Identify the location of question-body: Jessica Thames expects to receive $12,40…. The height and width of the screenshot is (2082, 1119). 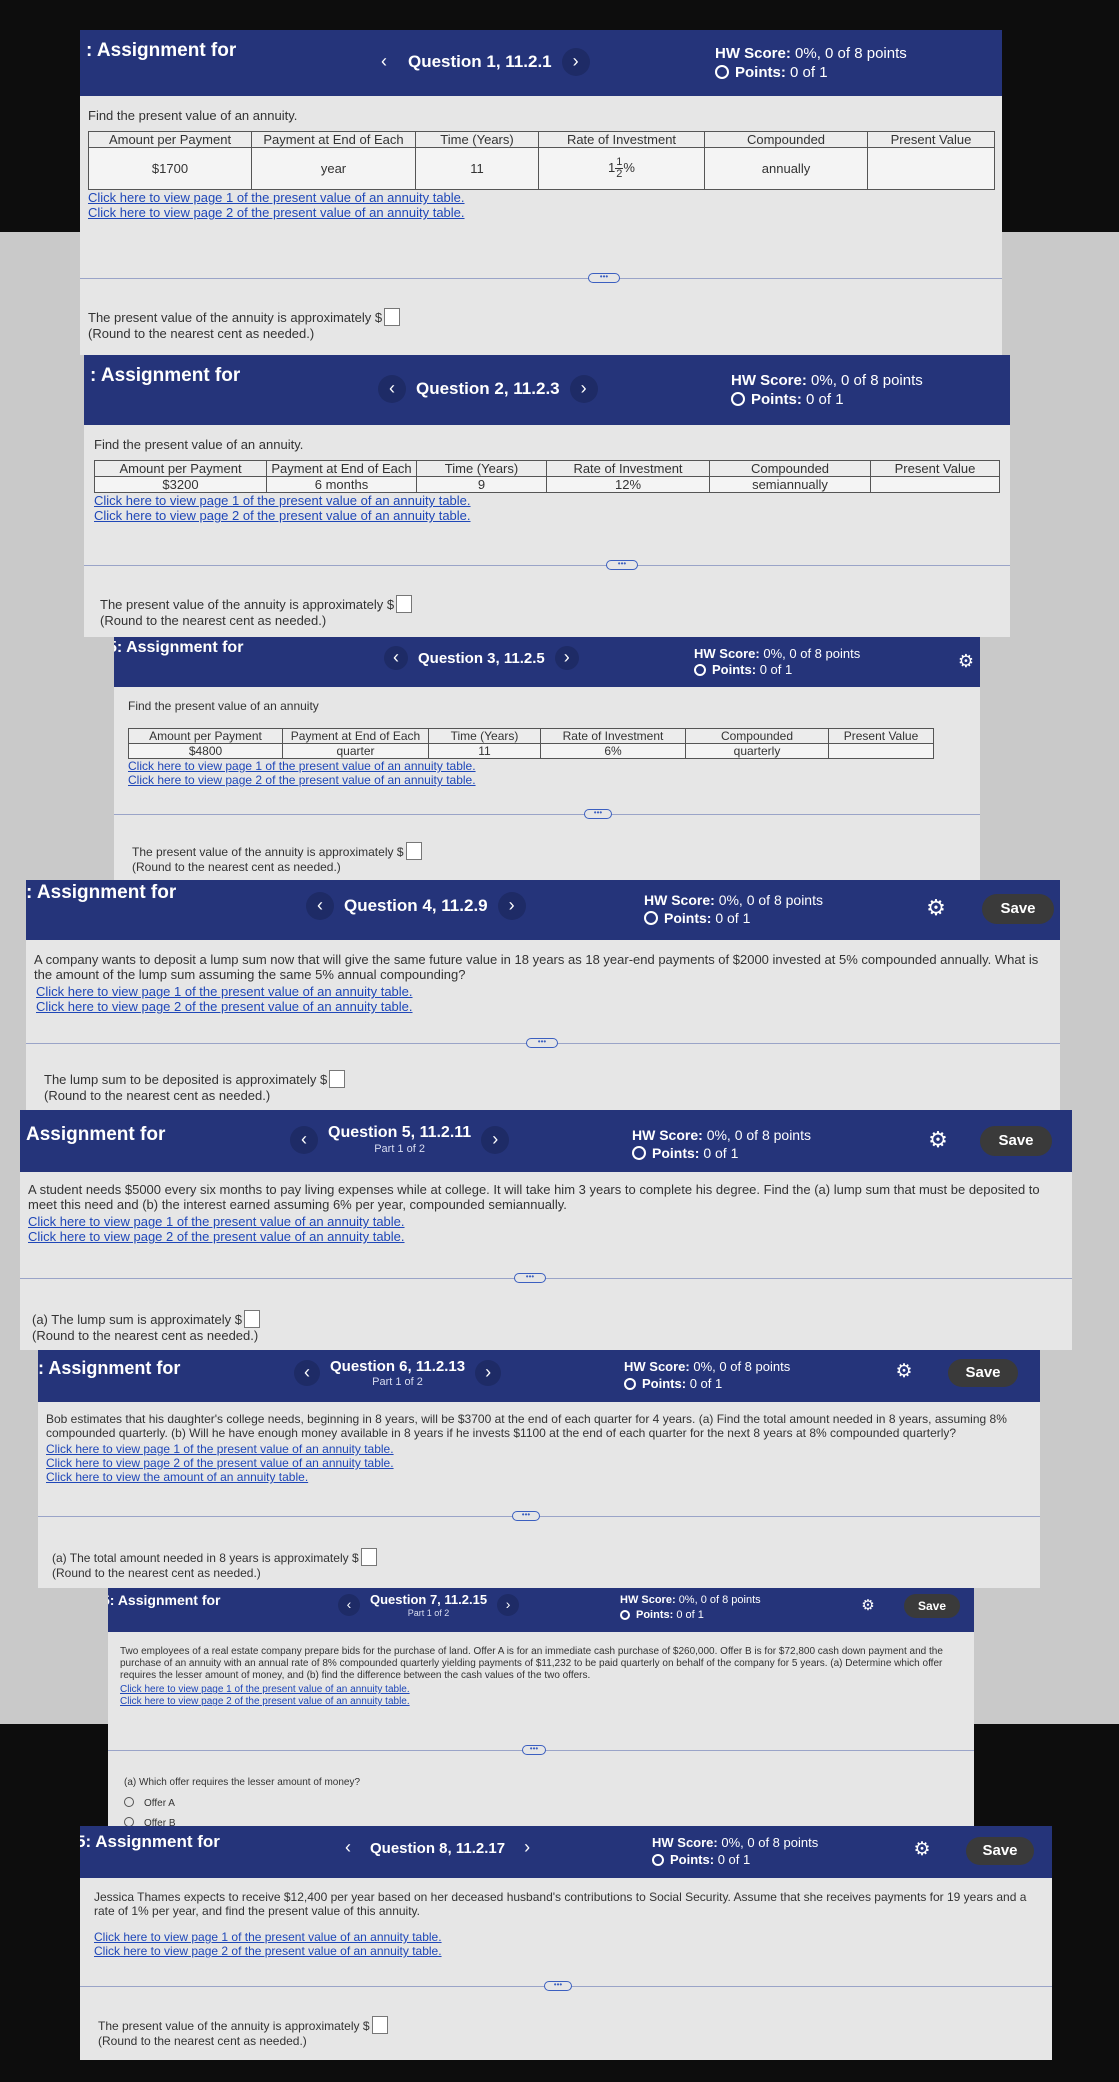
(566, 1918).